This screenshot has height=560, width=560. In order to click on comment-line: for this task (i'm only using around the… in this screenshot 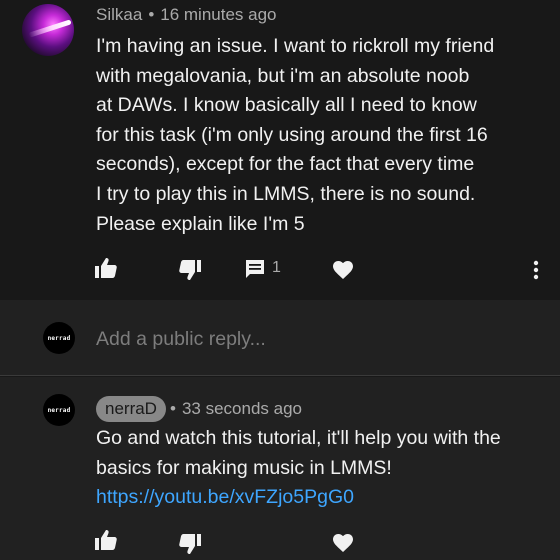, I will do `click(292, 134)`.